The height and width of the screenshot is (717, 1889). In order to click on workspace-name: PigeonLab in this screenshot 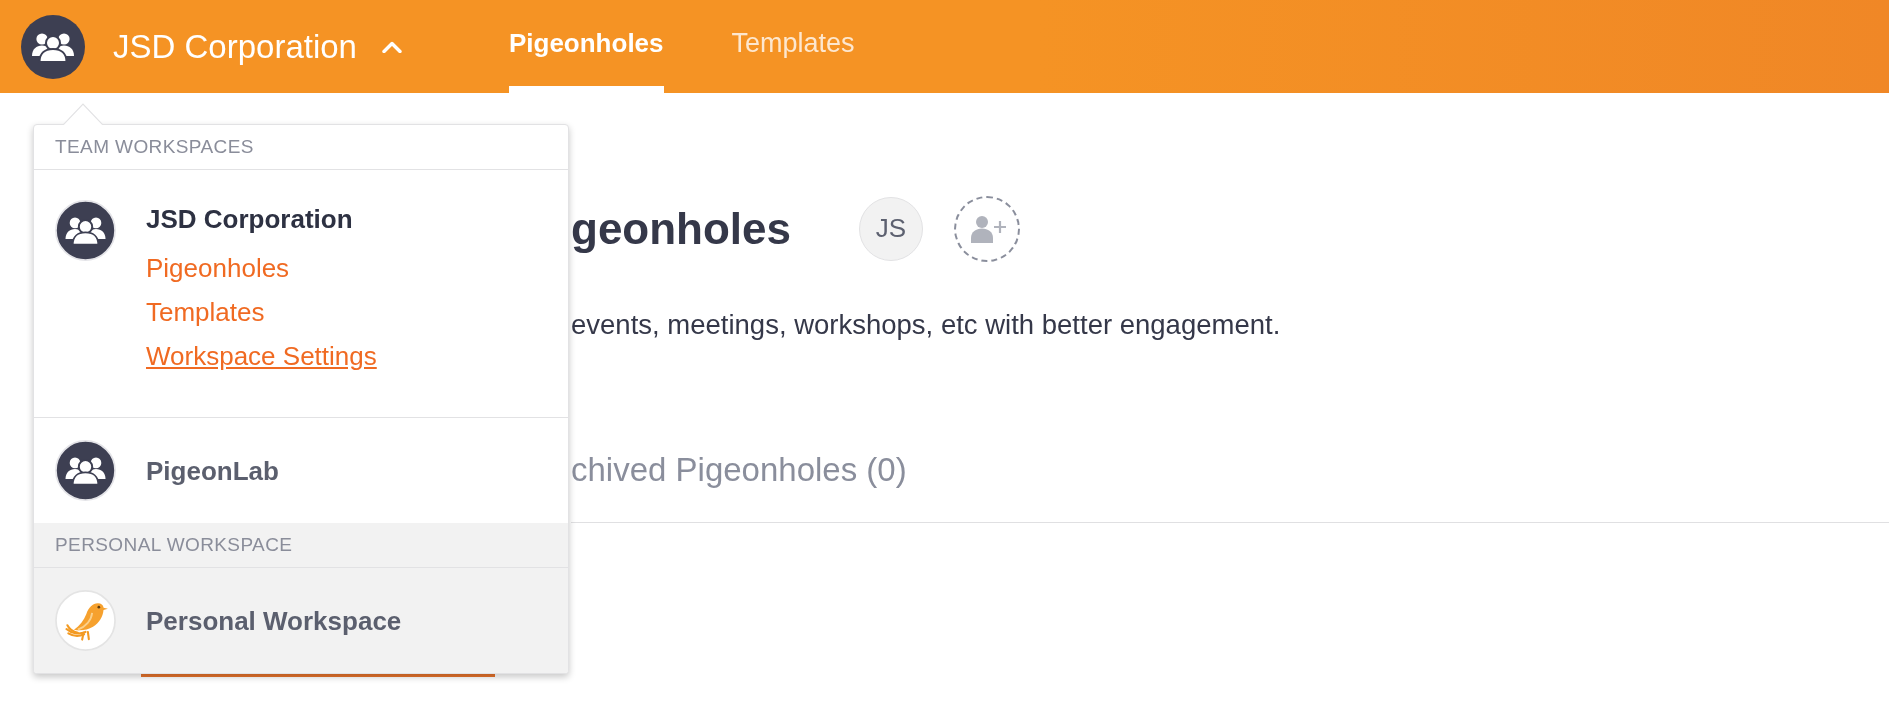, I will do `click(212, 470)`.